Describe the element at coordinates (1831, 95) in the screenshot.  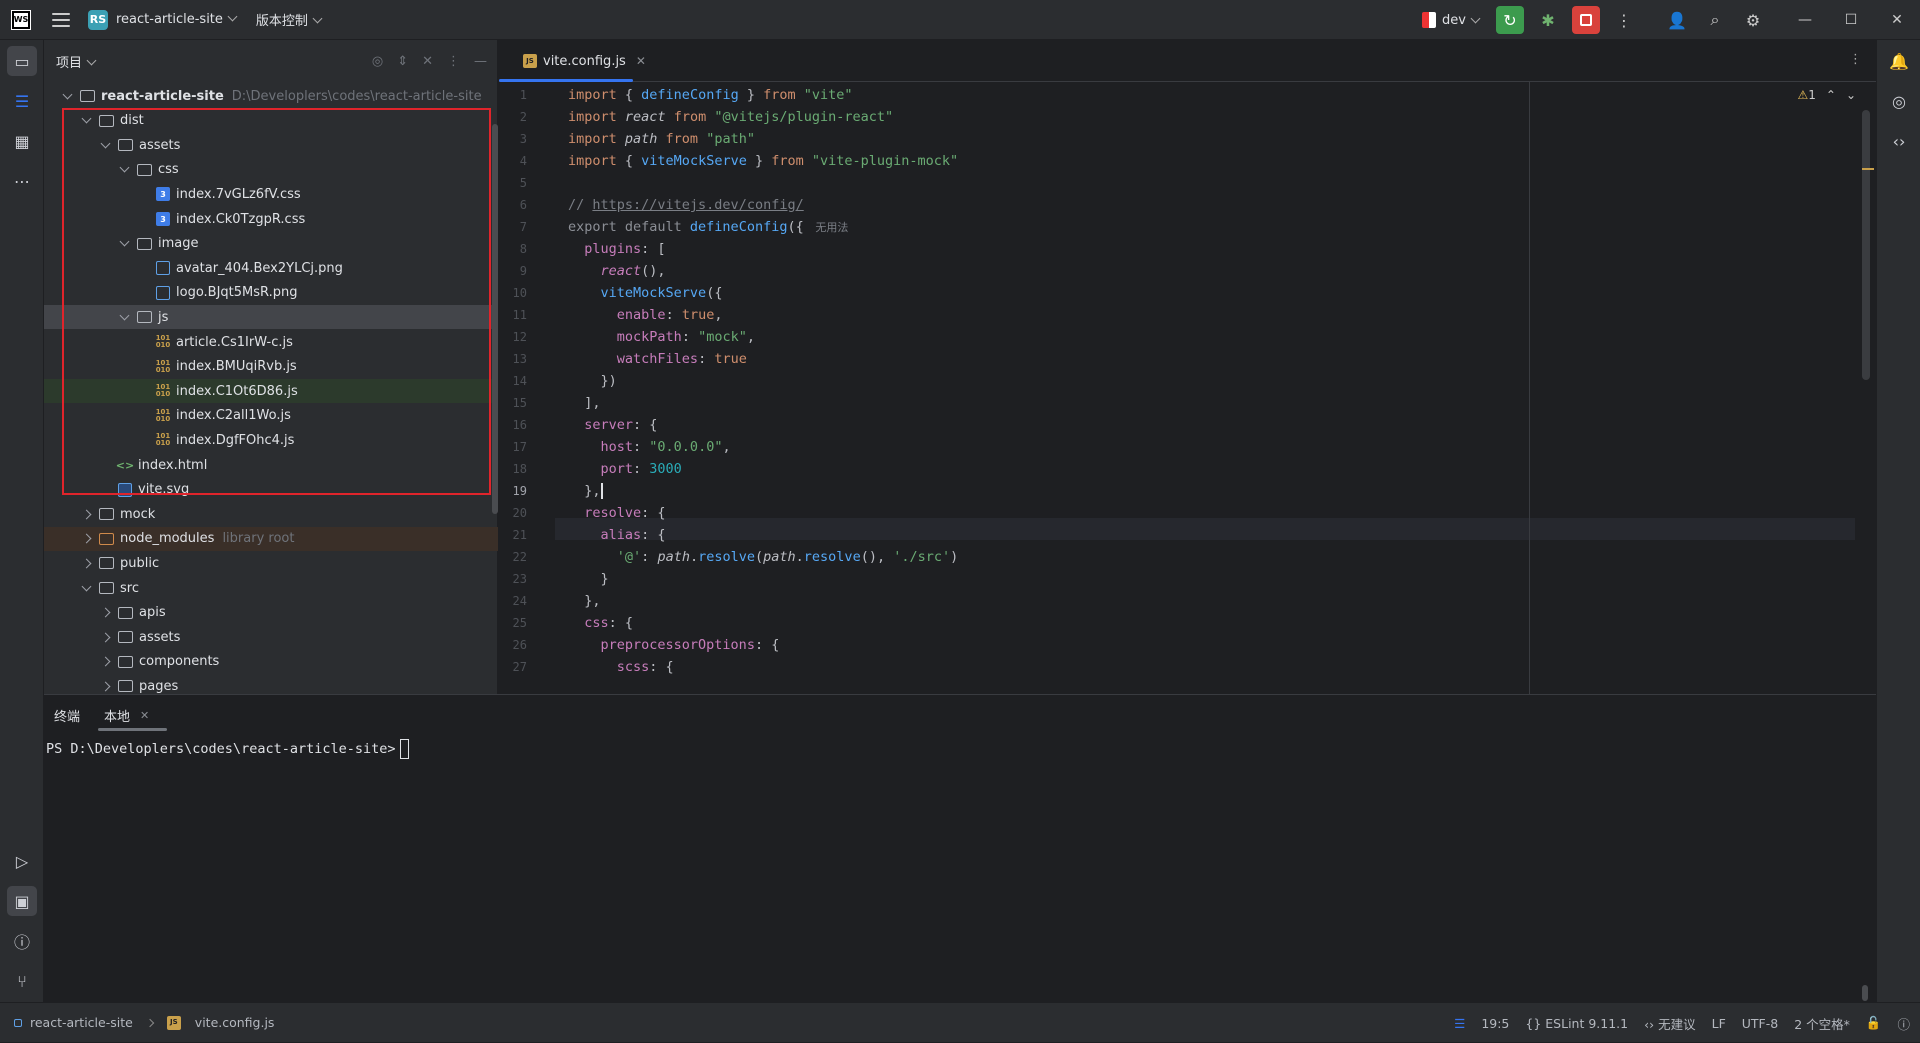
I see `previous-problem-icon: ⌃` at that location.